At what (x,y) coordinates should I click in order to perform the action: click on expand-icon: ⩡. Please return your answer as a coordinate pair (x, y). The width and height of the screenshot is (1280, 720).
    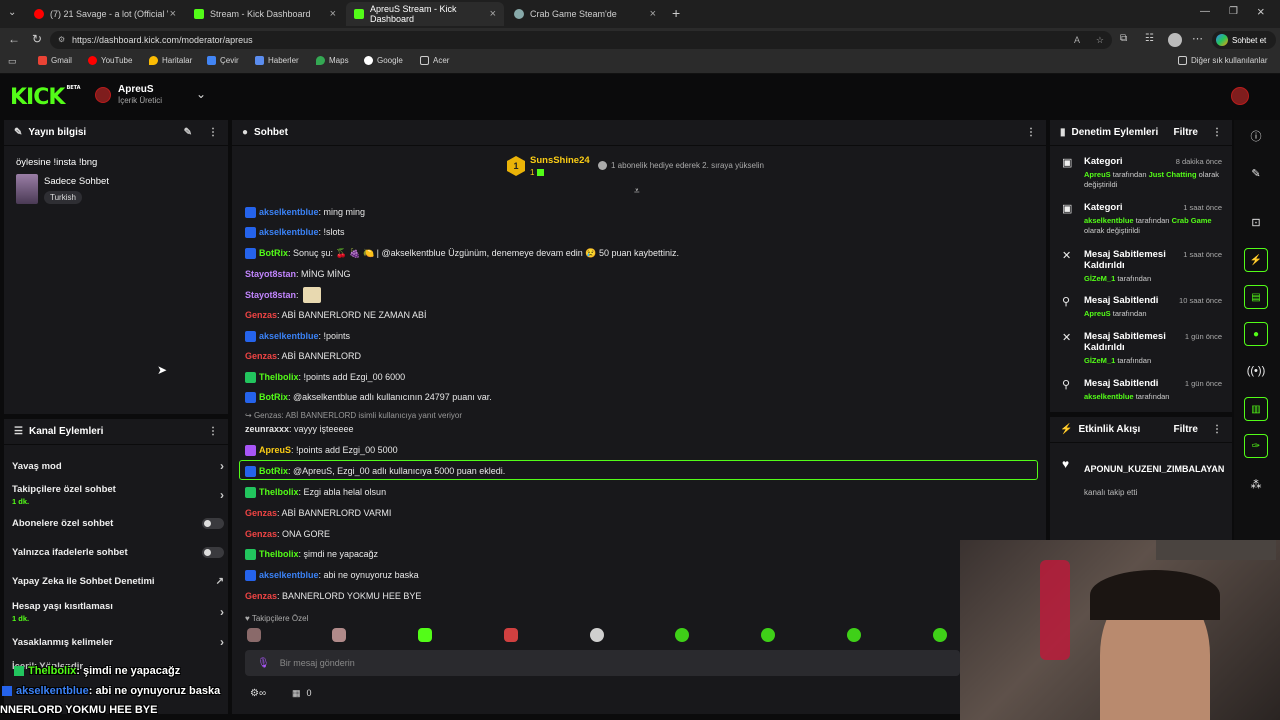
    Looking at the image, I should click on (637, 191).